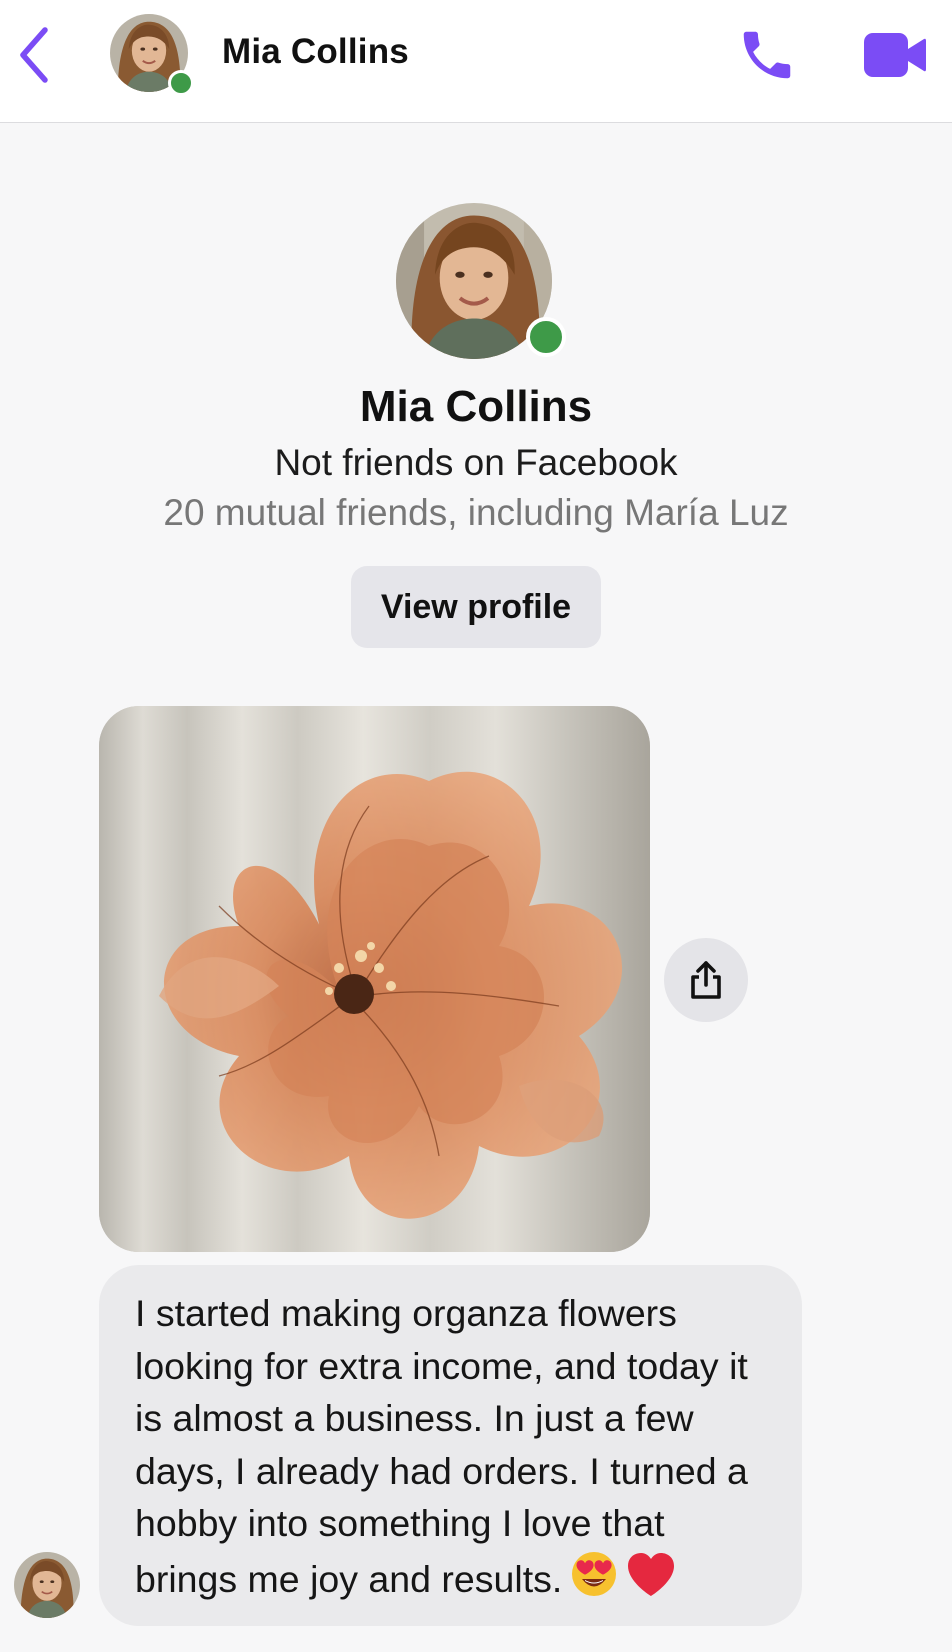 The height and width of the screenshot is (1652, 952). I want to click on conversation-title: Mia Collins, so click(315, 52).